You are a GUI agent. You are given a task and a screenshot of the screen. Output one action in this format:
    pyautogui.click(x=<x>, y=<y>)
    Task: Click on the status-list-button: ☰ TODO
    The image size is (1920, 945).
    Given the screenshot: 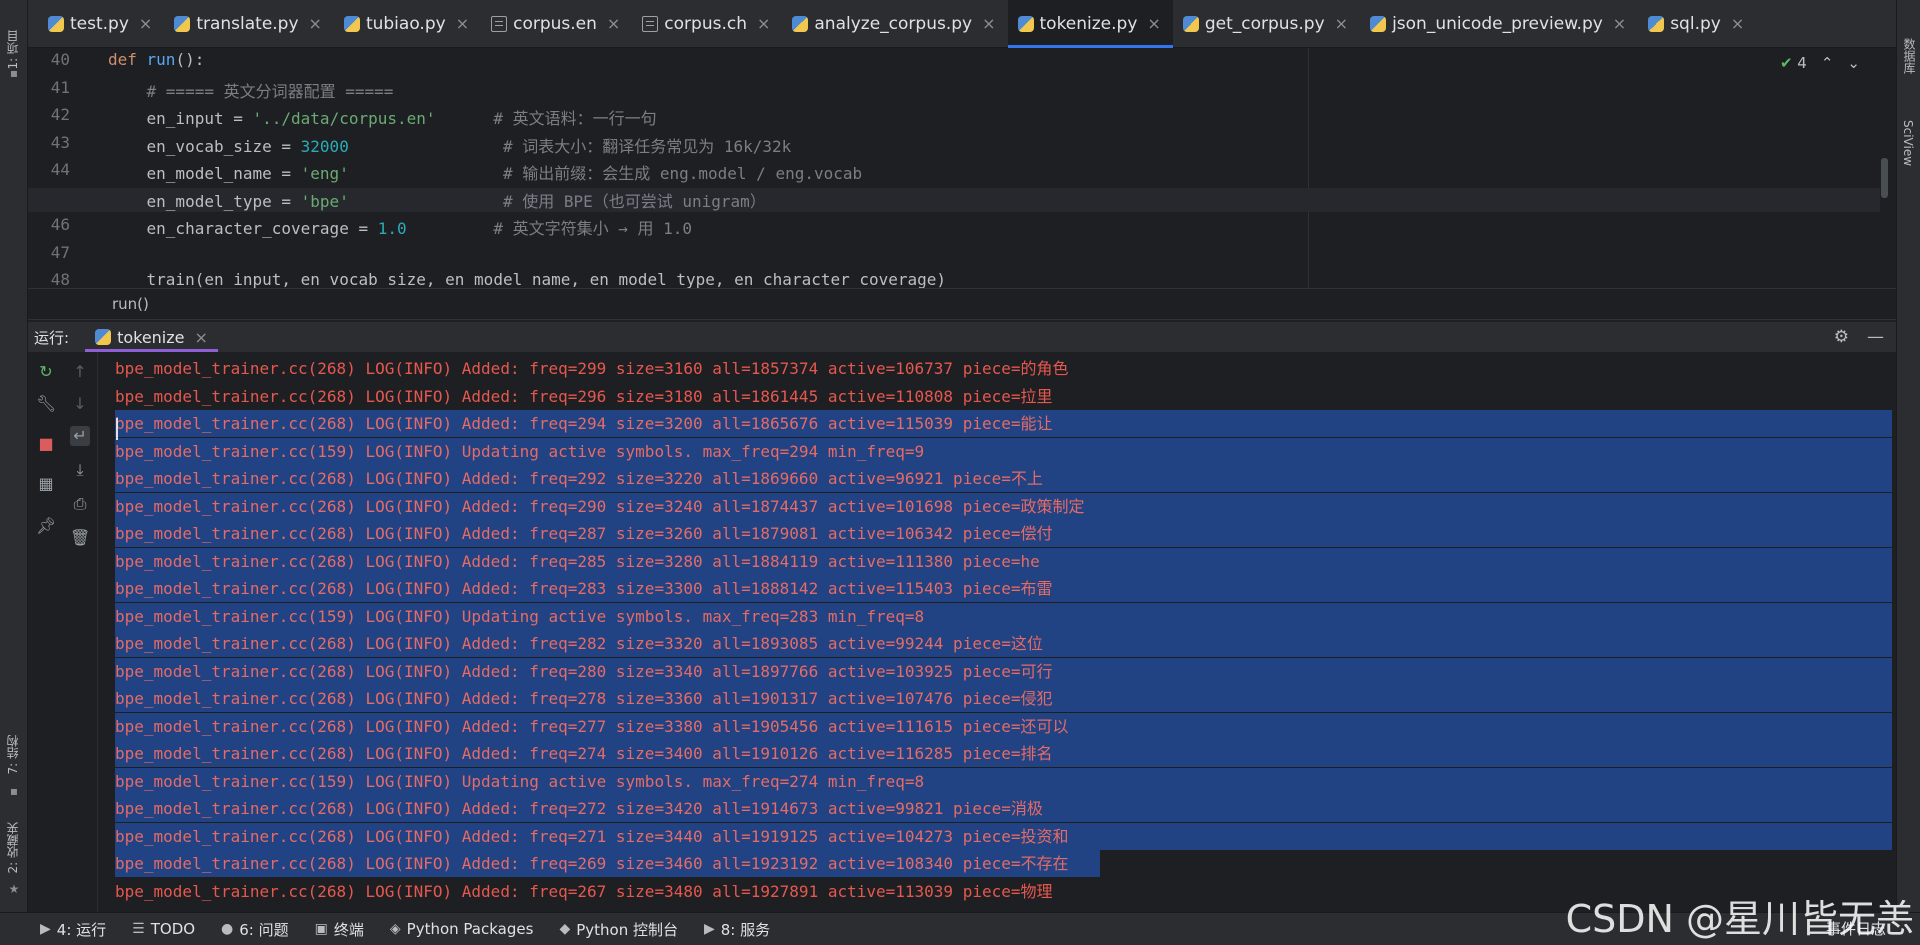 What is the action you would take?
    pyautogui.click(x=163, y=929)
    